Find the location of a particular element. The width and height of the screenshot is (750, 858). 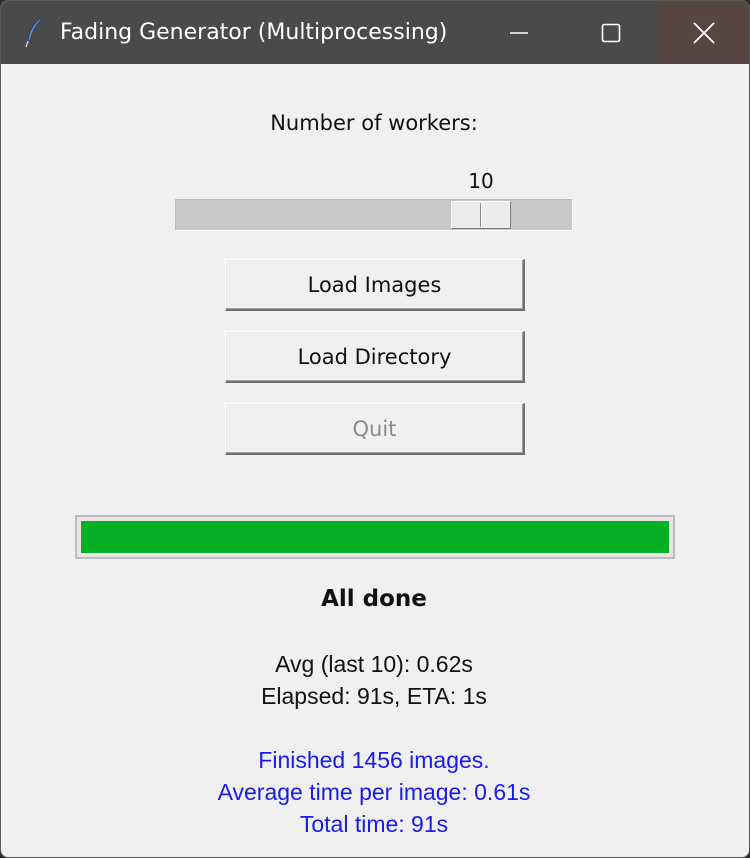

slider-grip is located at coordinates (481, 215).